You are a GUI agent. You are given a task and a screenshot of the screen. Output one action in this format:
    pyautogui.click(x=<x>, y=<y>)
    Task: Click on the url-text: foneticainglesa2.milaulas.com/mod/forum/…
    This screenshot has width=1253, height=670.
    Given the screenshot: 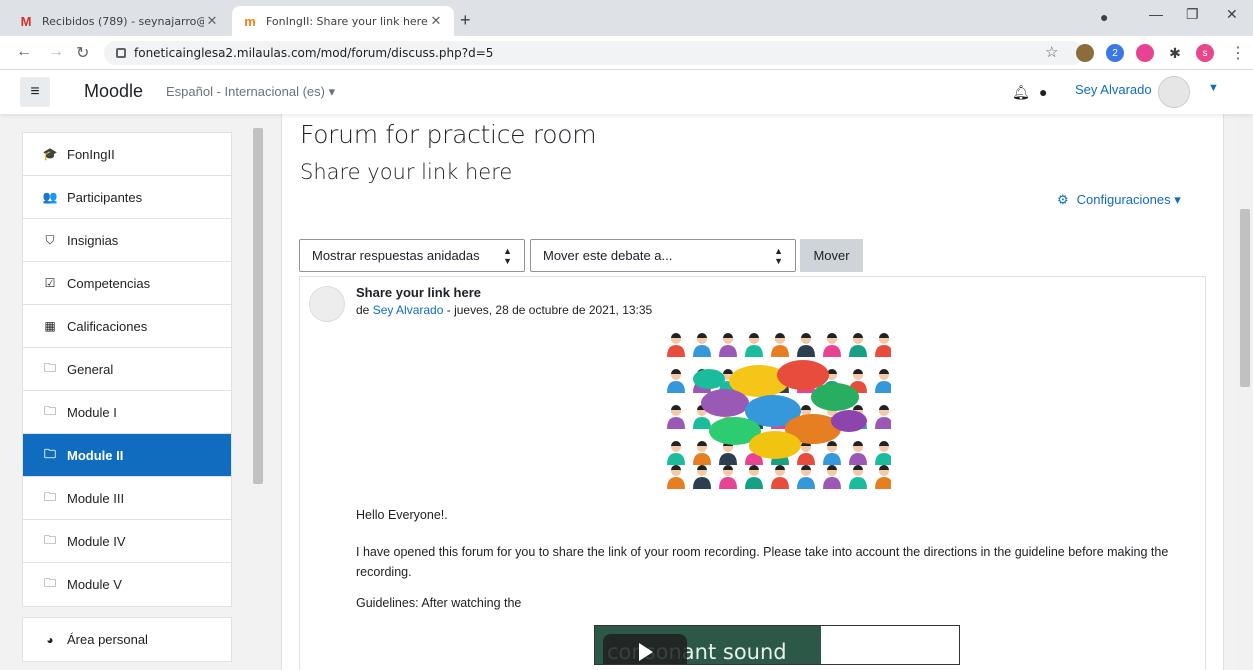 What is the action you would take?
    pyautogui.click(x=314, y=53)
    